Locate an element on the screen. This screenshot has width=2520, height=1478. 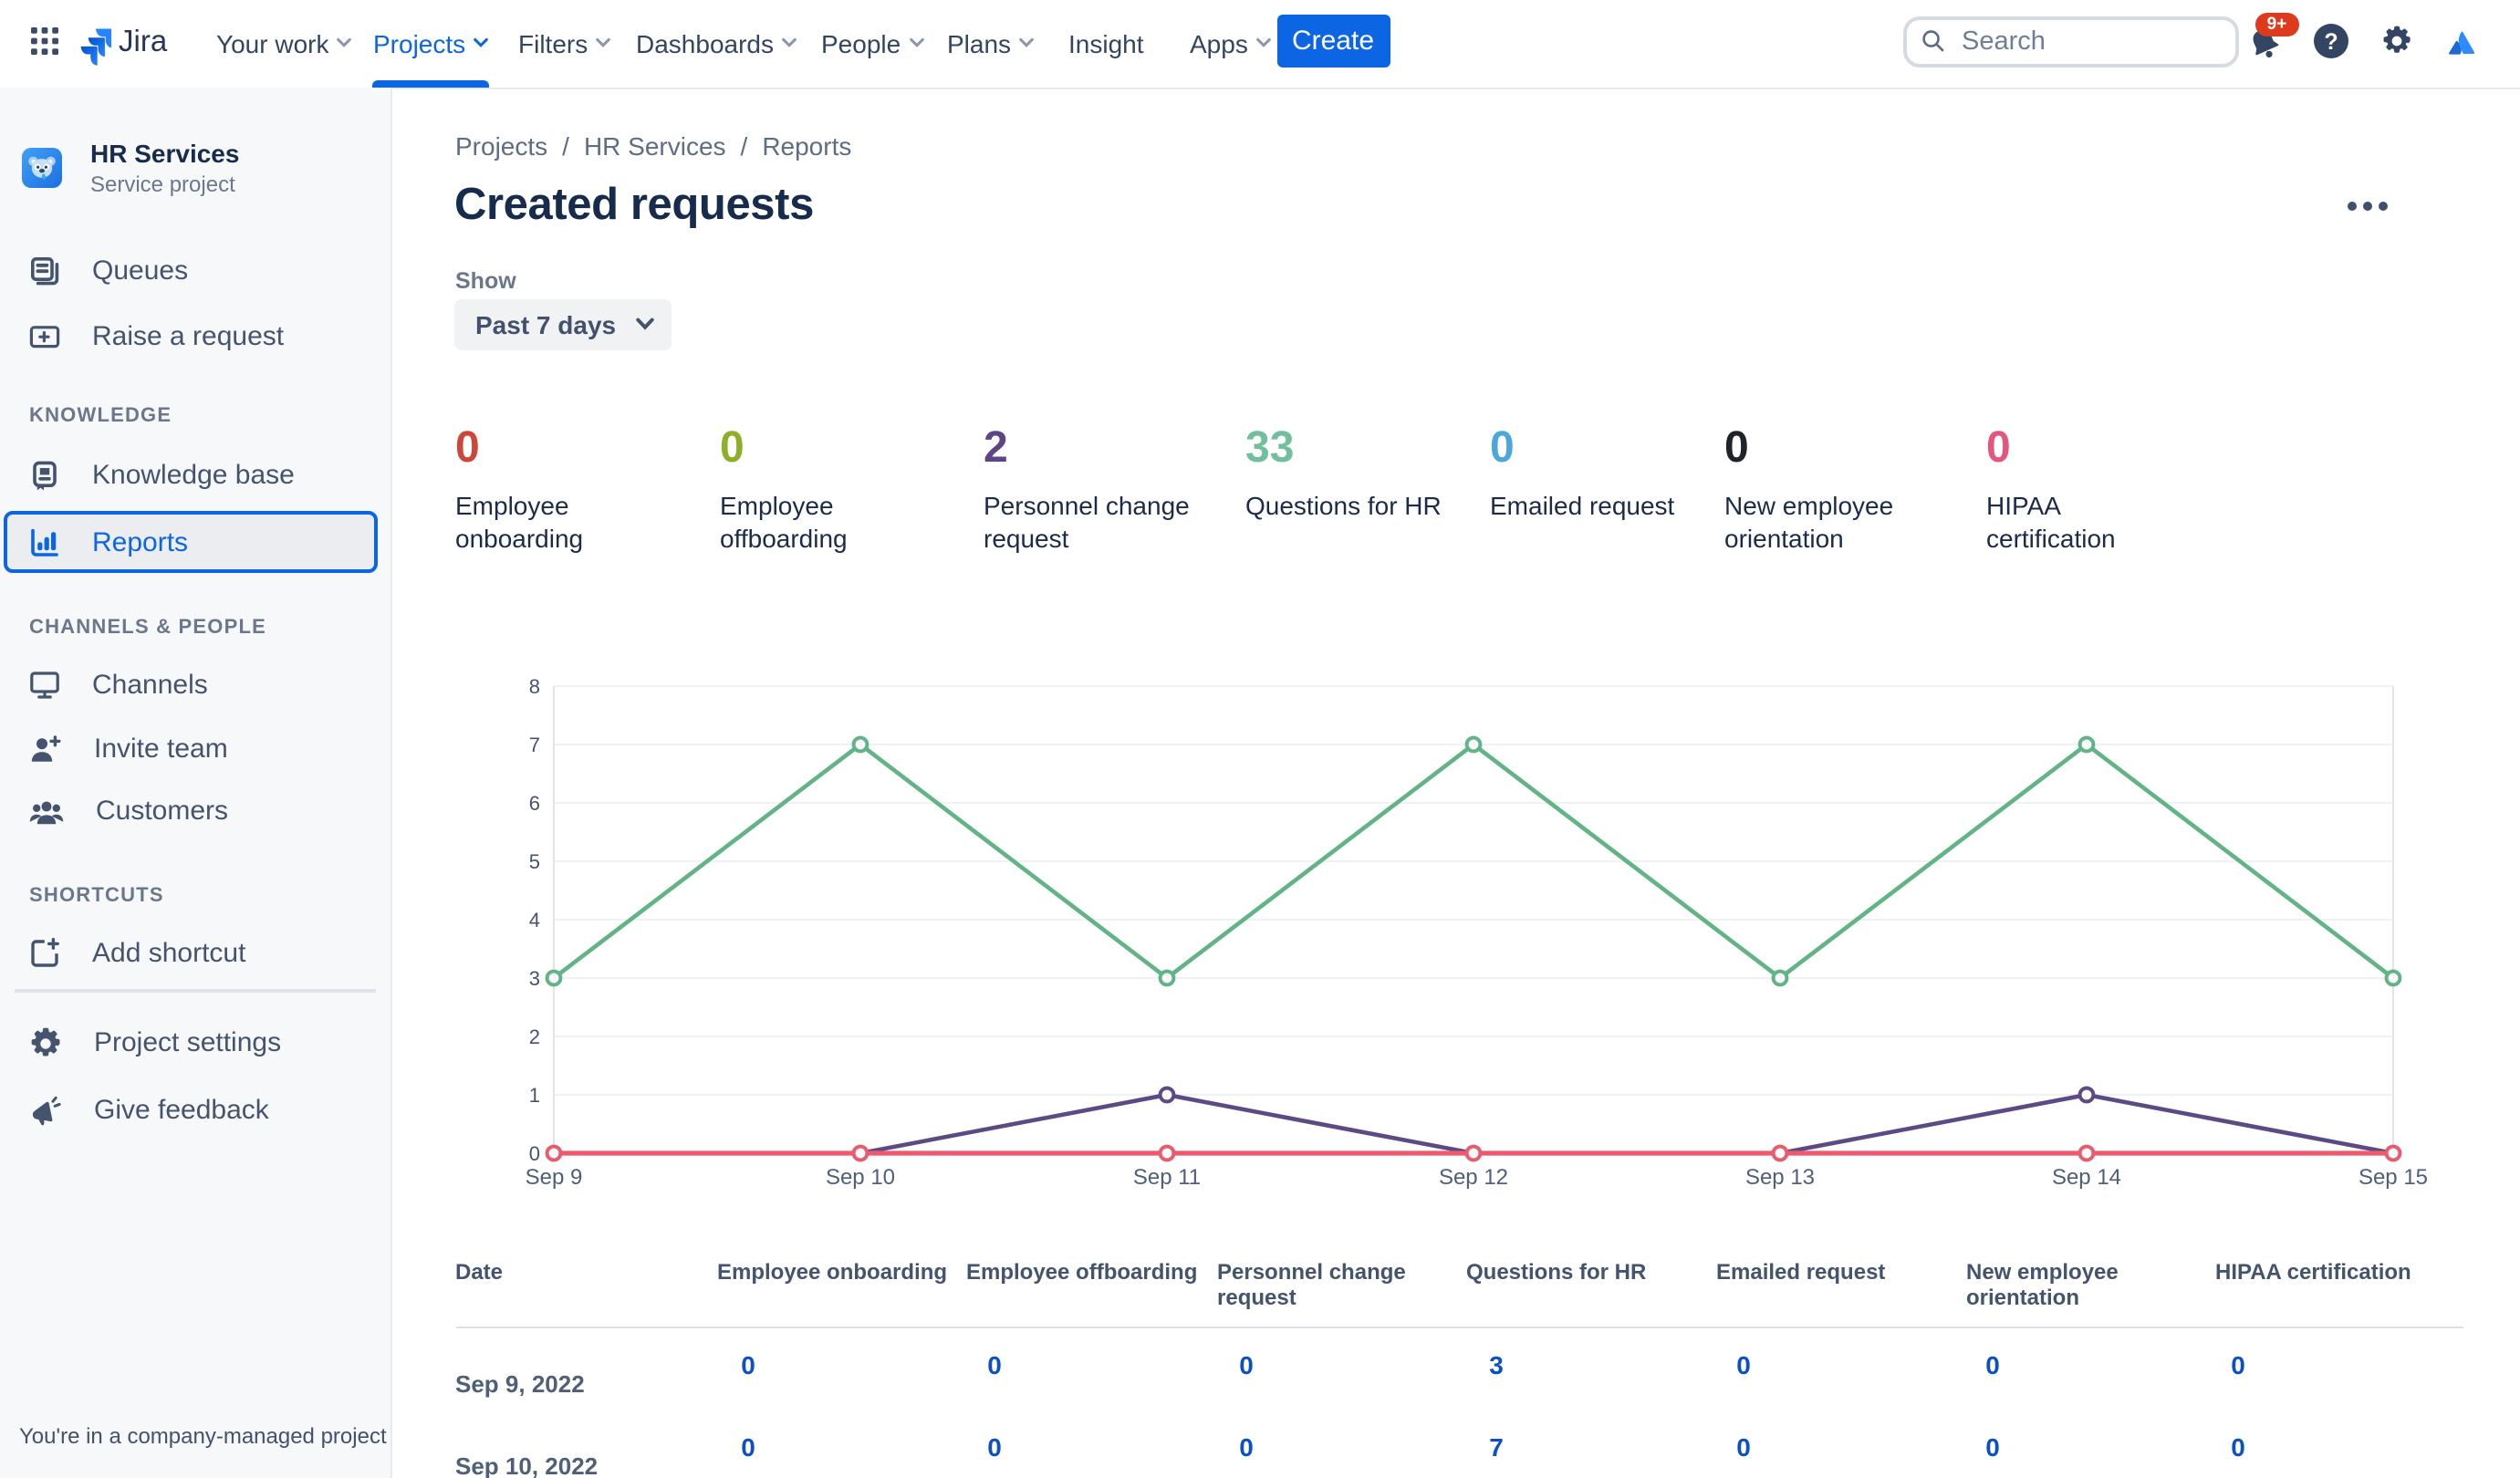
svg-text: 3 is located at coordinates (535, 979).